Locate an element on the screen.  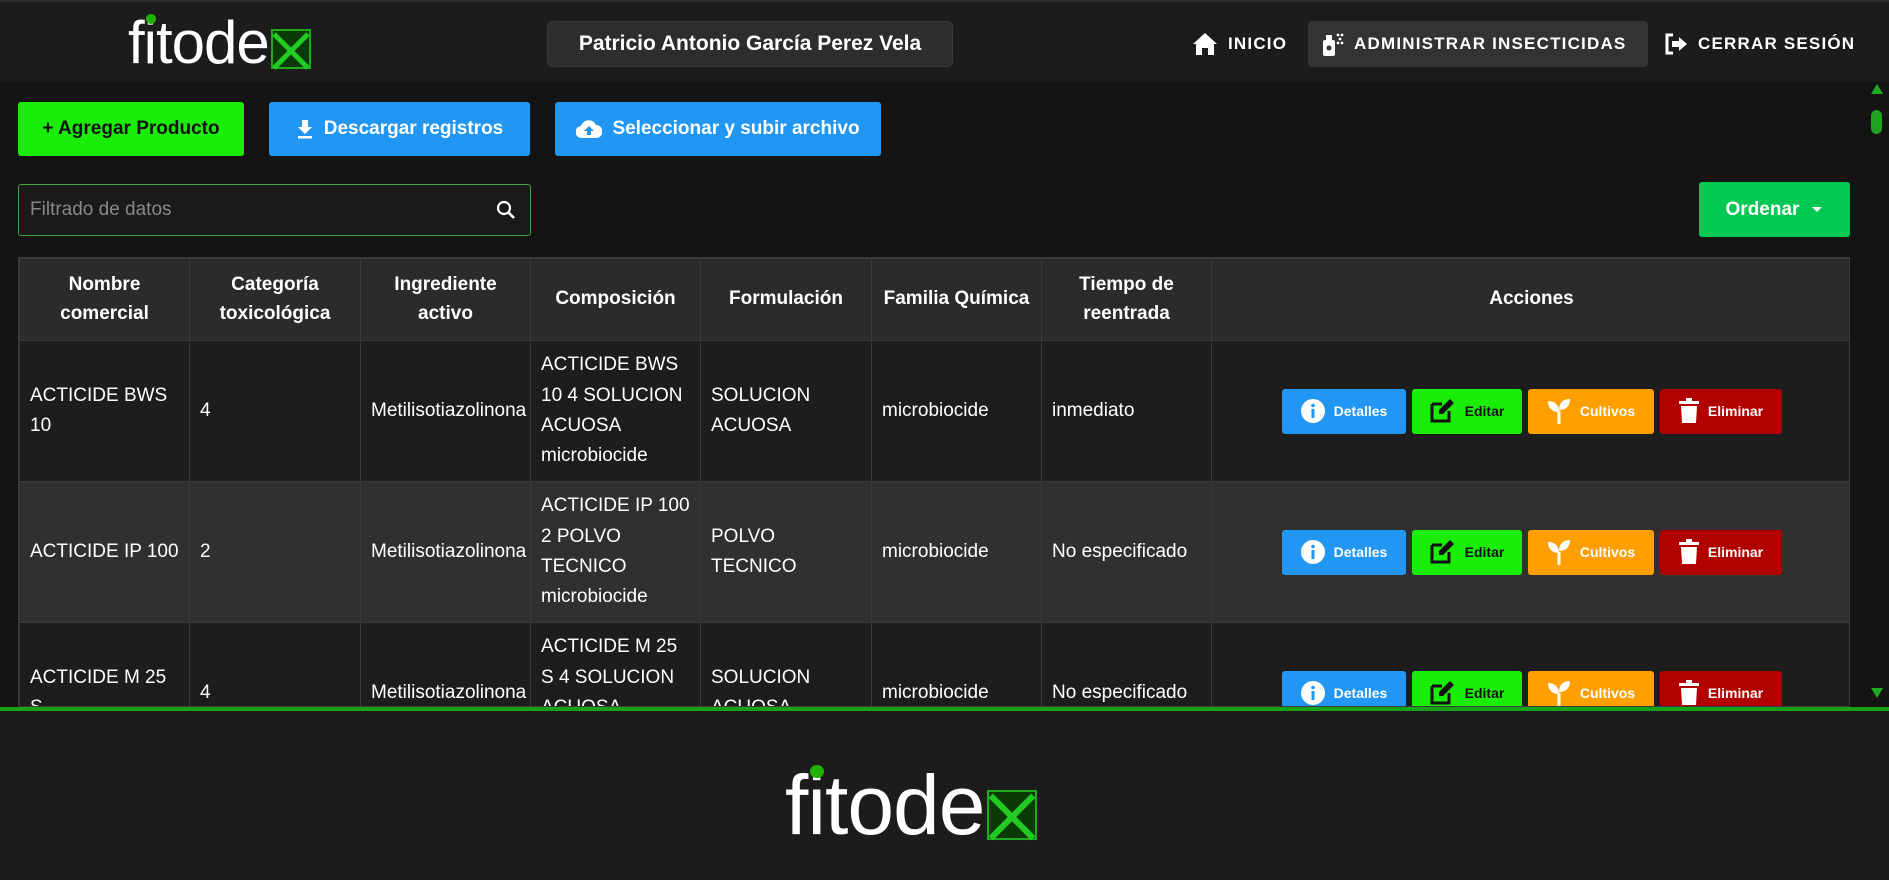
footer-logo: fitode is located at coordinates (911, 805).